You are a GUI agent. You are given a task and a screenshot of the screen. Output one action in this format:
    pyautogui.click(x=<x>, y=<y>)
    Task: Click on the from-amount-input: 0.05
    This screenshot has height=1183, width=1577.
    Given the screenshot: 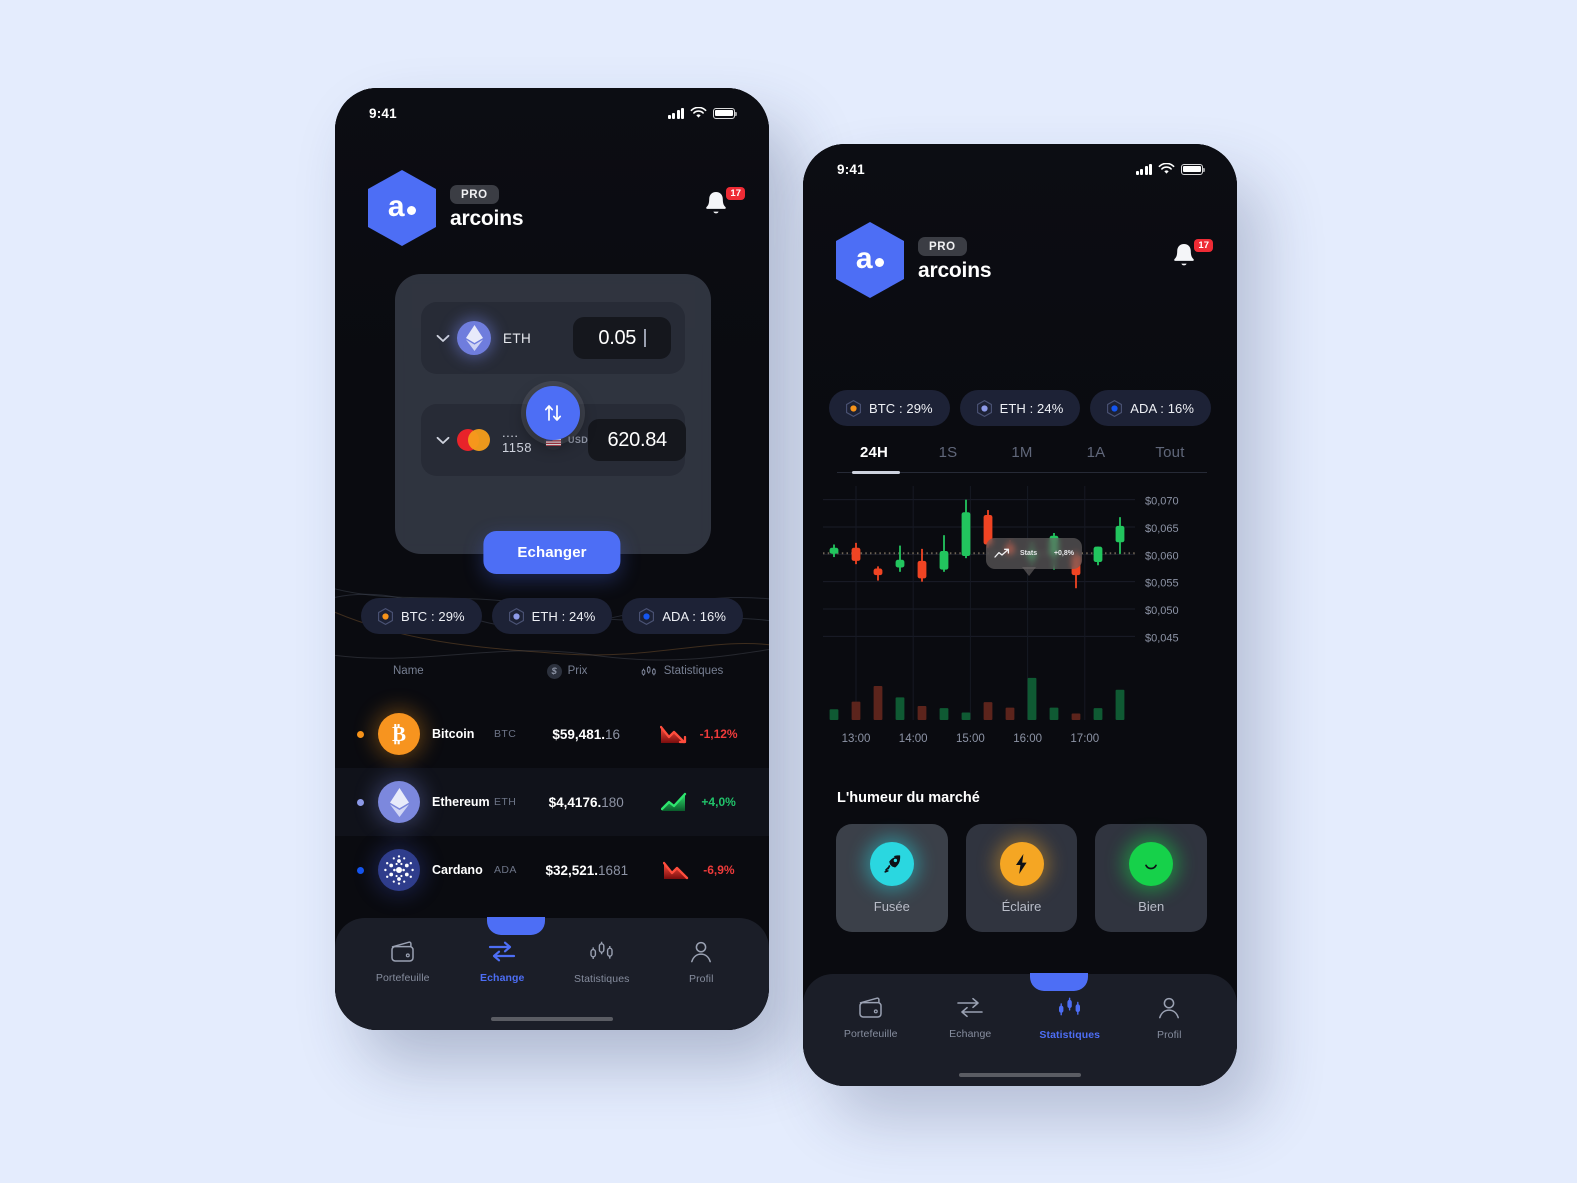 What is the action you would take?
    pyautogui.click(x=622, y=338)
    